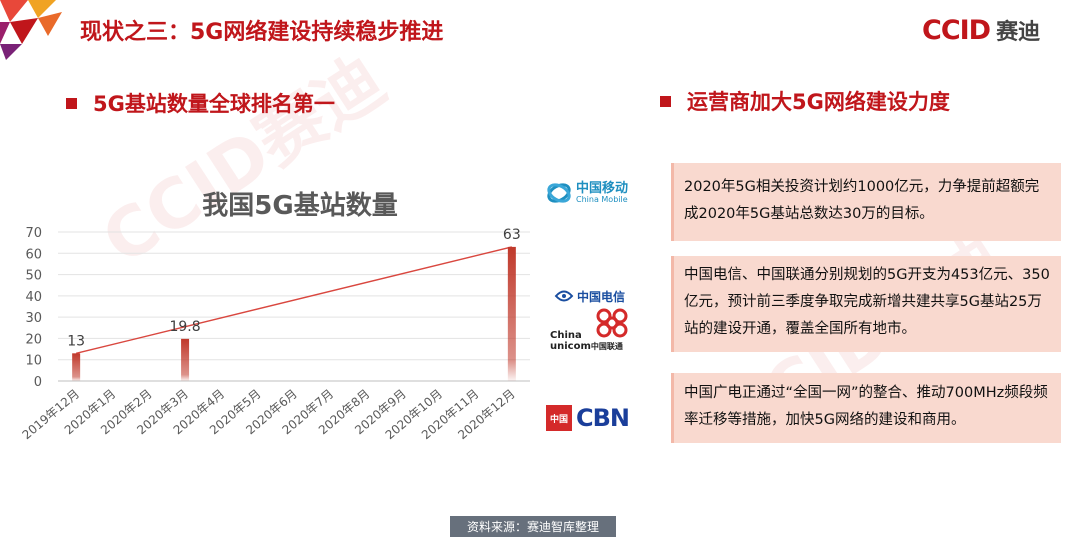  I want to click on data-label: 19.8, so click(184, 327).